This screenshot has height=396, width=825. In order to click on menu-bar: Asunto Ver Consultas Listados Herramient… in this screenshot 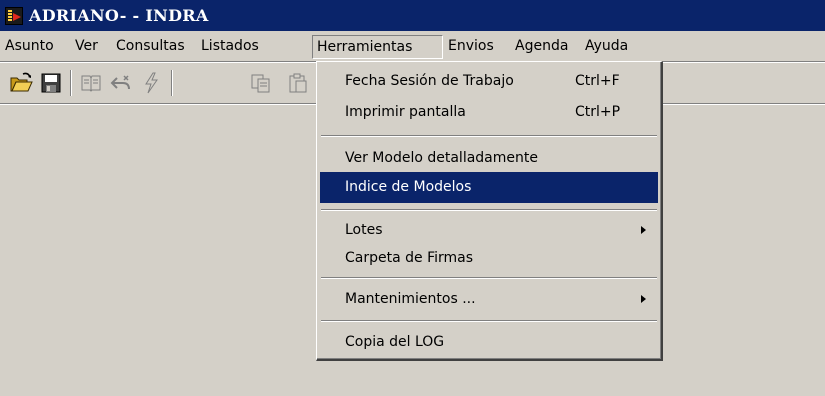, I will do `click(412, 46)`.